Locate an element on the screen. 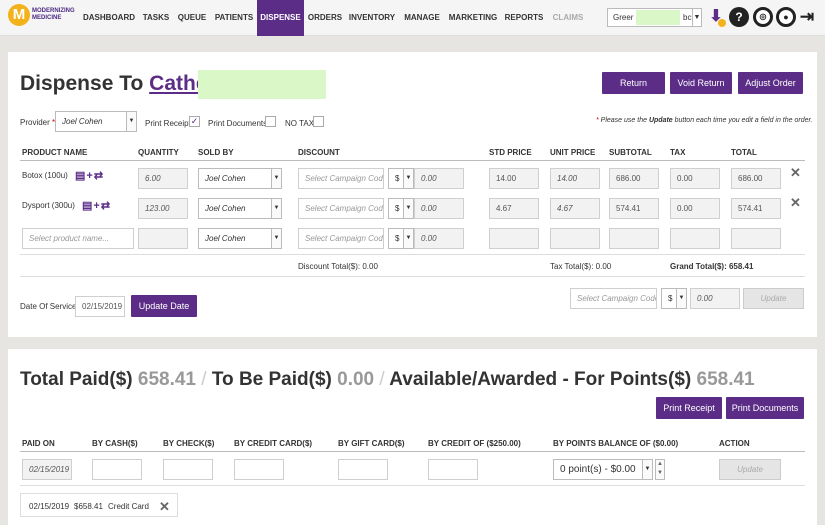 The height and width of the screenshot is (525, 825). std-price-field: 4.67 is located at coordinates (514, 208).